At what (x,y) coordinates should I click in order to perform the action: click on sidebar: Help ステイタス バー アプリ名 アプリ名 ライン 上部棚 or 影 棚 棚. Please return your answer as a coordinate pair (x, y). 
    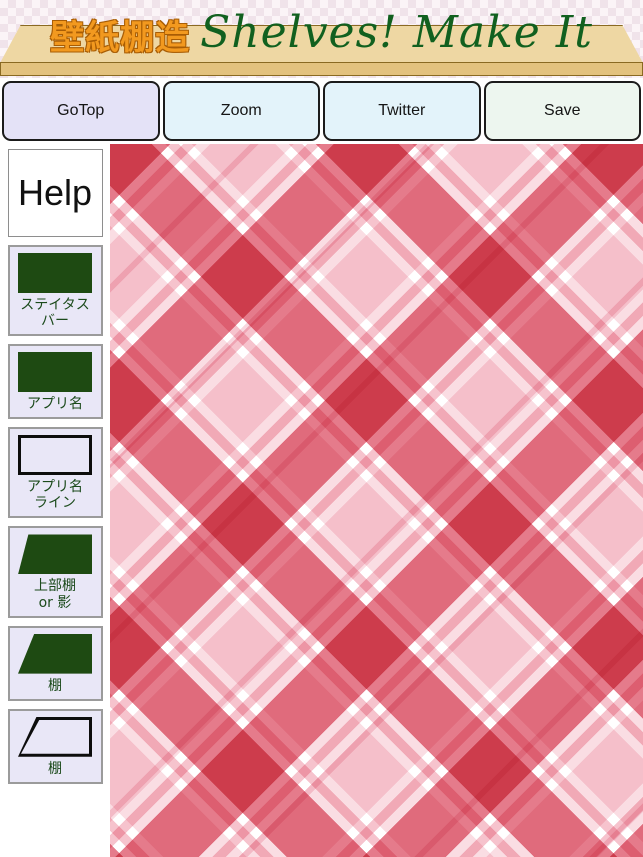
    Looking at the image, I should click on (55, 500).